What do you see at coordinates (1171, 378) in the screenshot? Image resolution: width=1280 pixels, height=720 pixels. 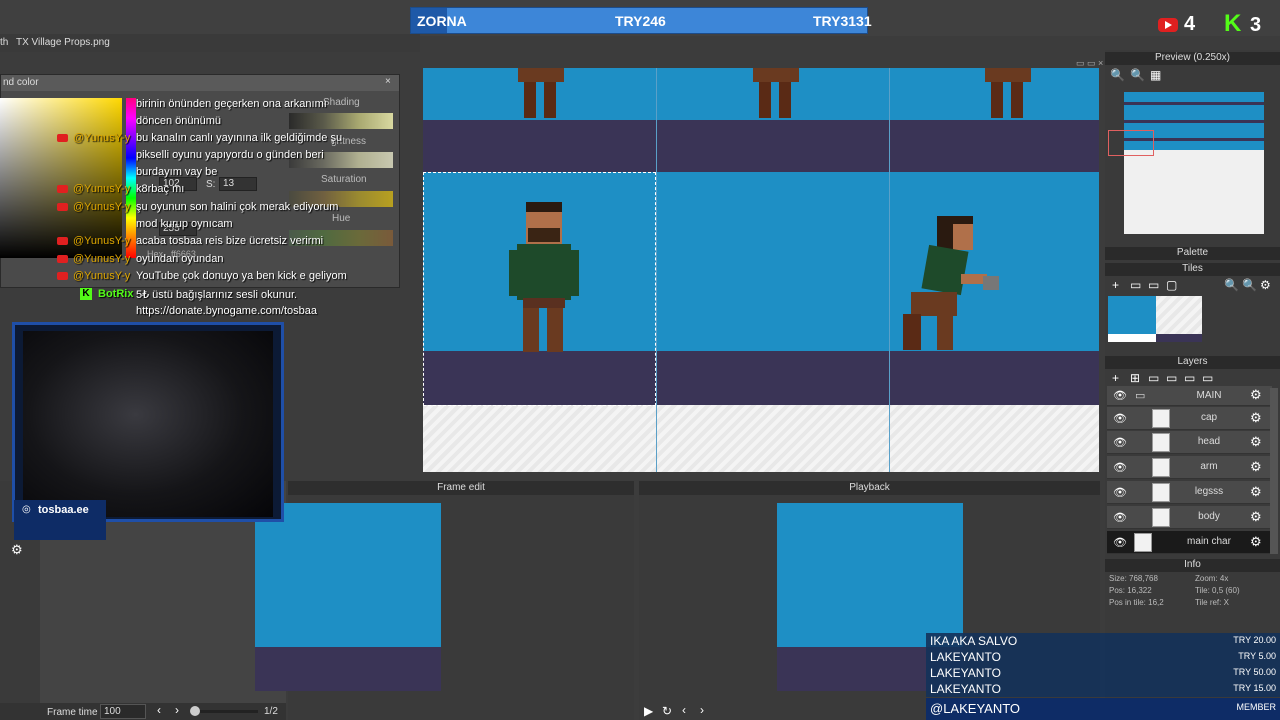 I see `duplicate-layer-icon: ▭` at bounding box center [1171, 378].